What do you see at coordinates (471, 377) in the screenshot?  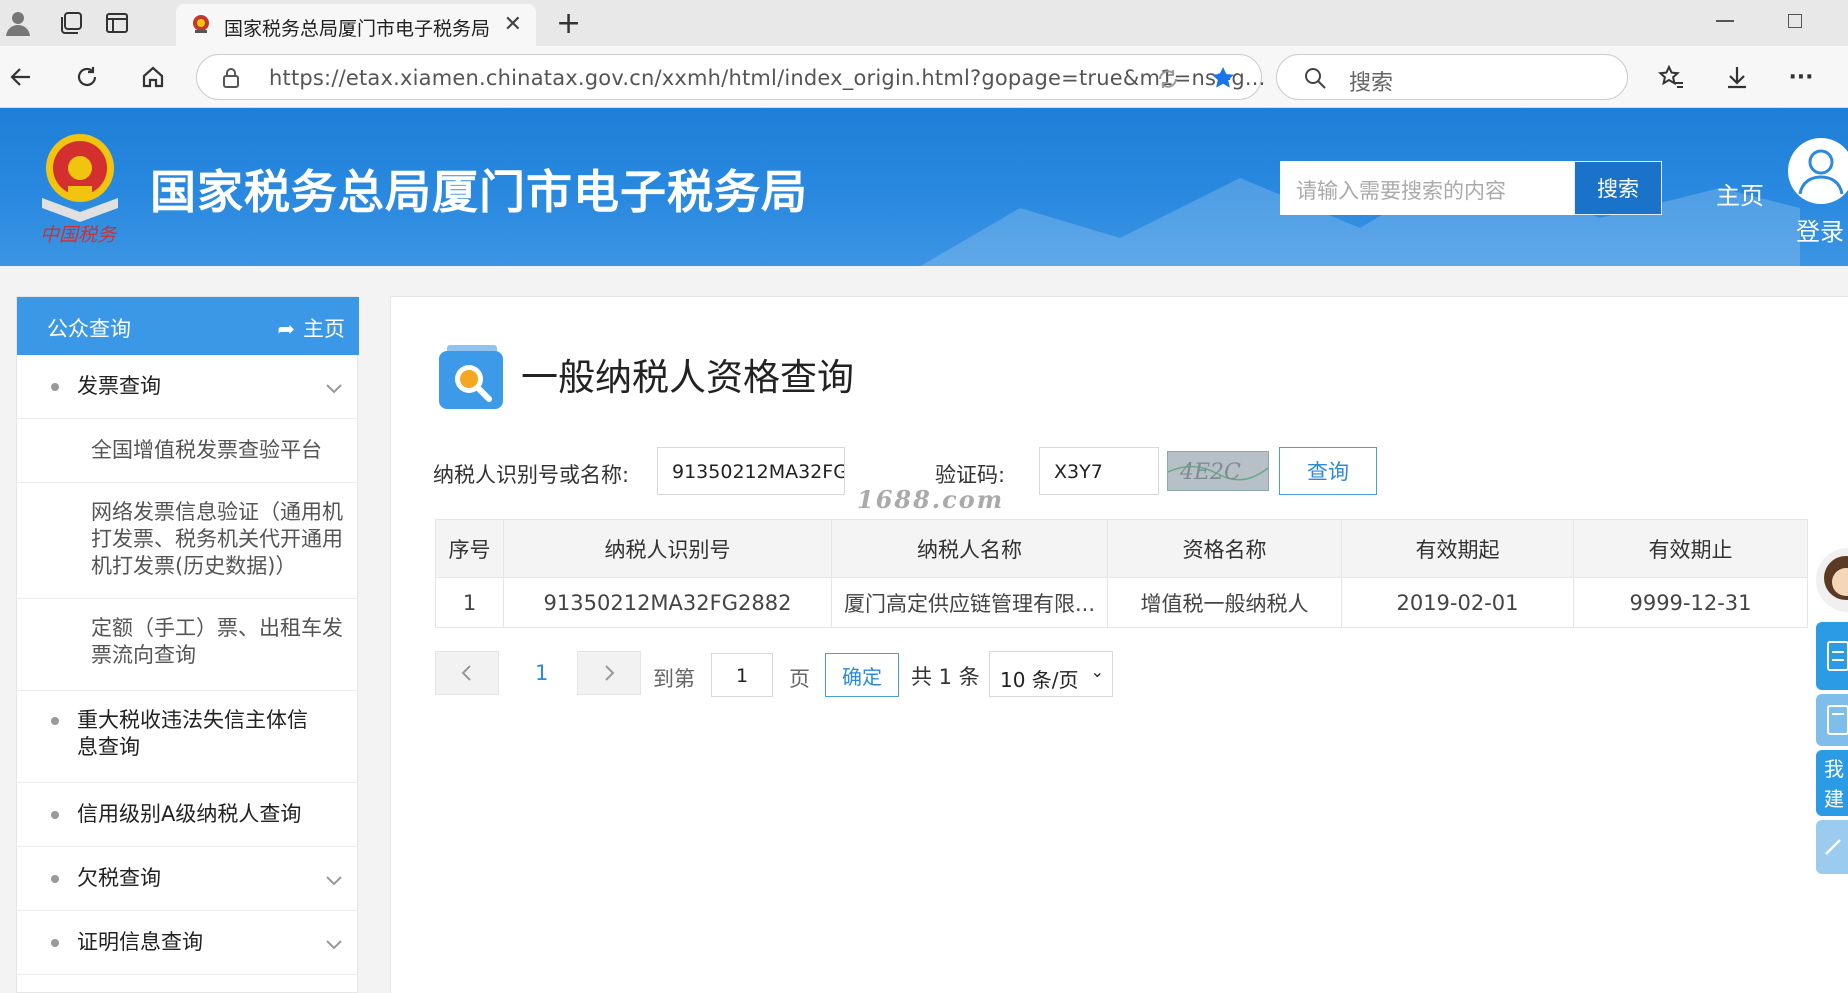 I see `search-document-icon` at bounding box center [471, 377].